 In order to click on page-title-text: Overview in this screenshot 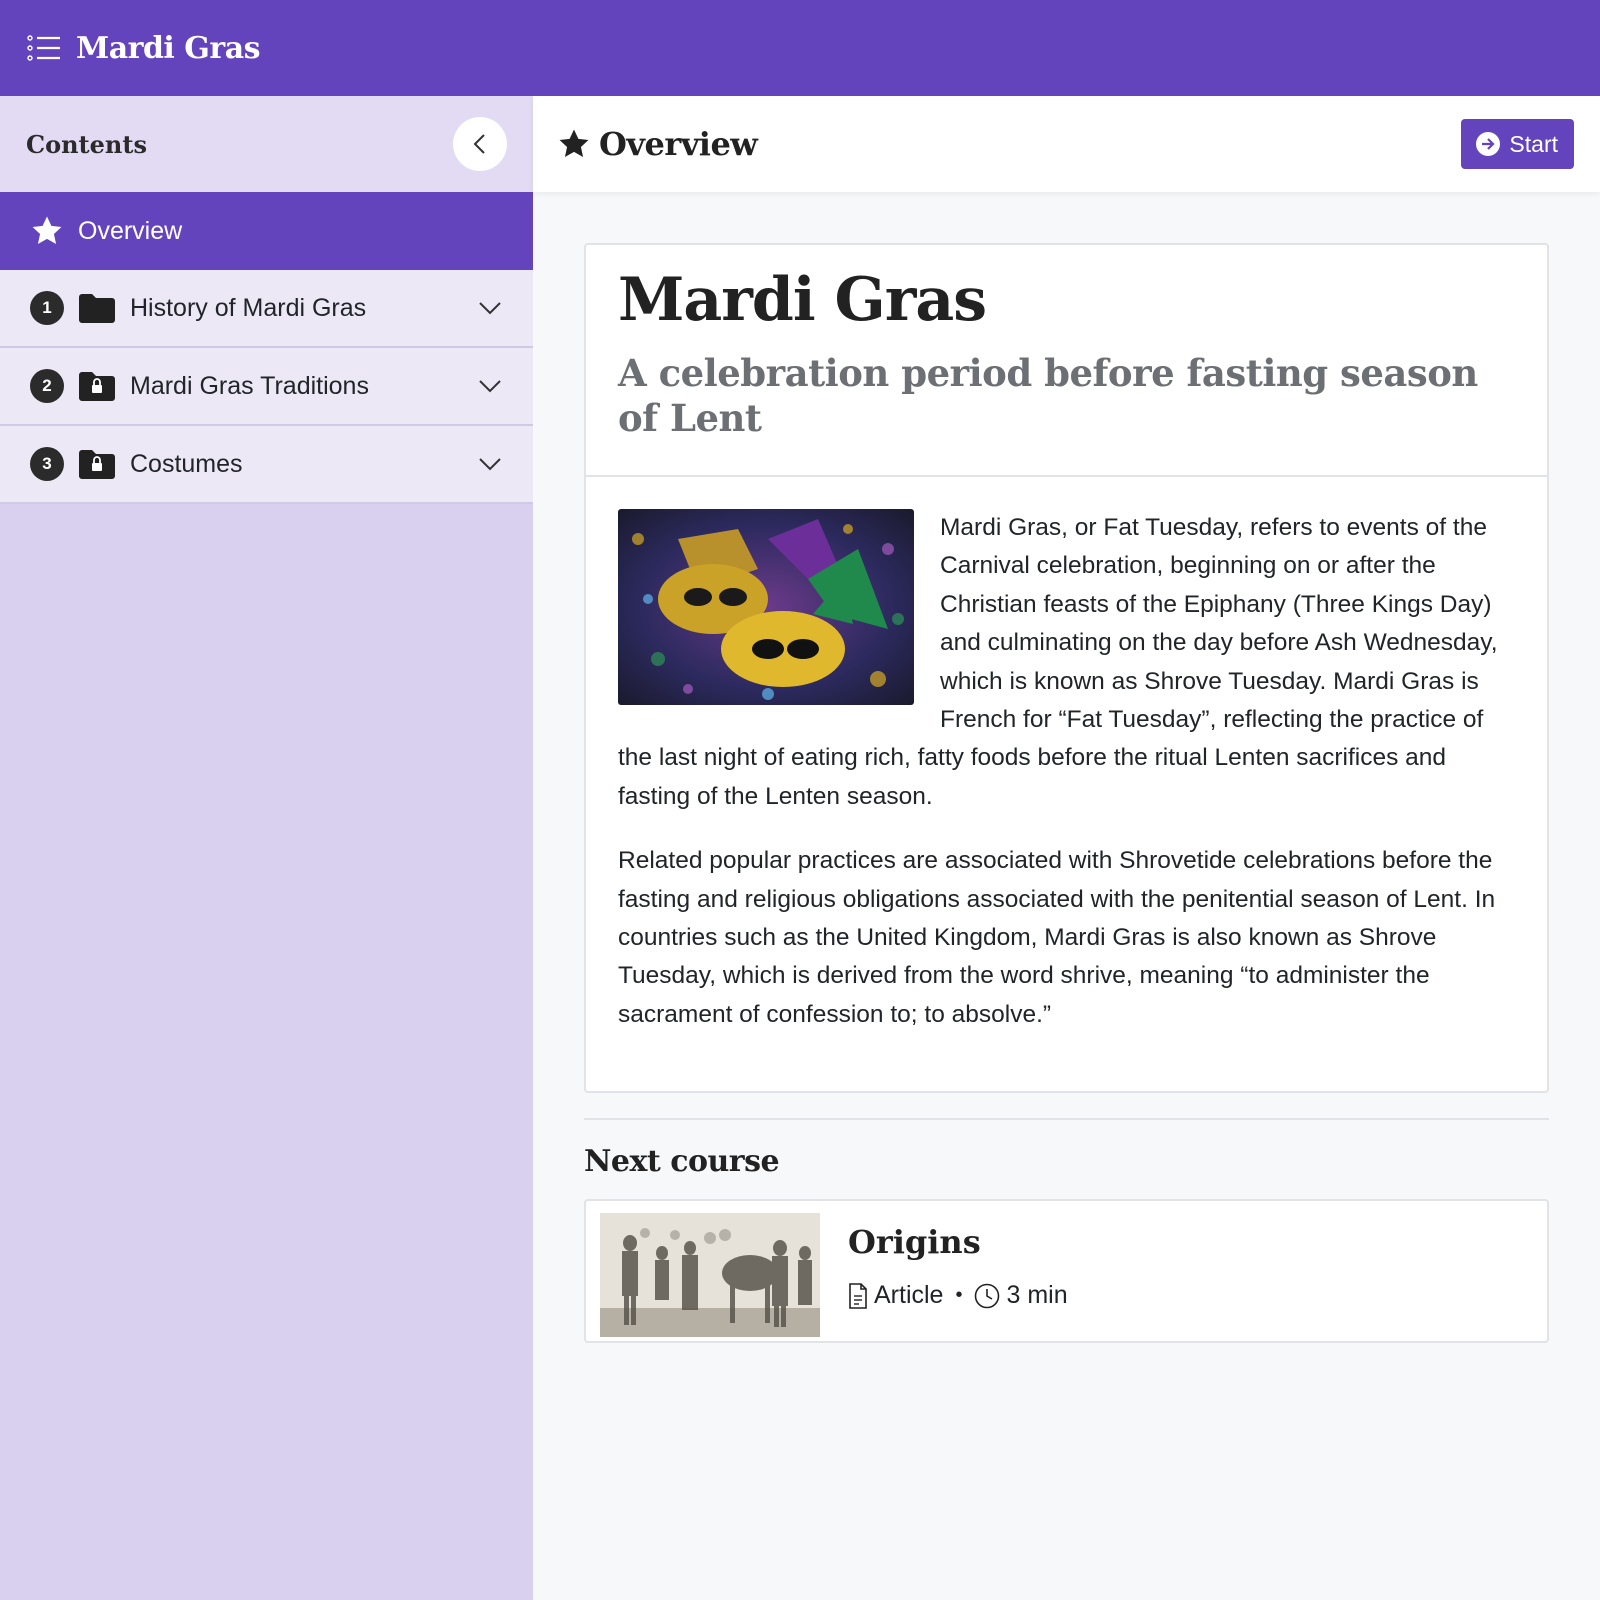, I will do `click(678, 144)`.